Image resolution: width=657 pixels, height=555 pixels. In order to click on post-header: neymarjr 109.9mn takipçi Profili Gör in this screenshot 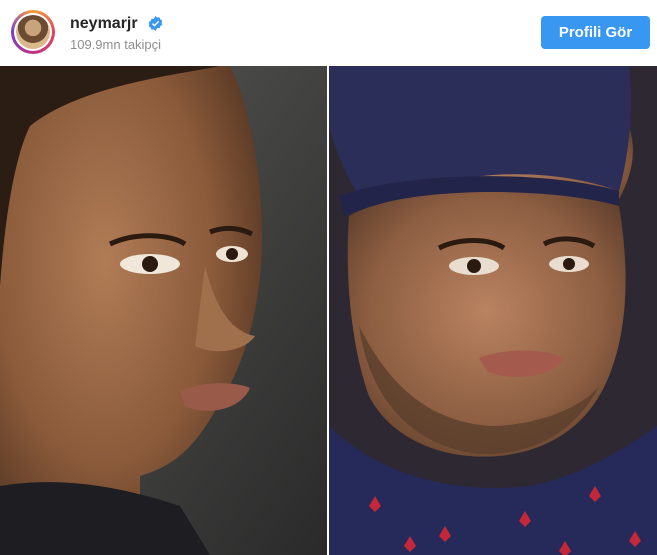, I will do `click(328, 33)`.